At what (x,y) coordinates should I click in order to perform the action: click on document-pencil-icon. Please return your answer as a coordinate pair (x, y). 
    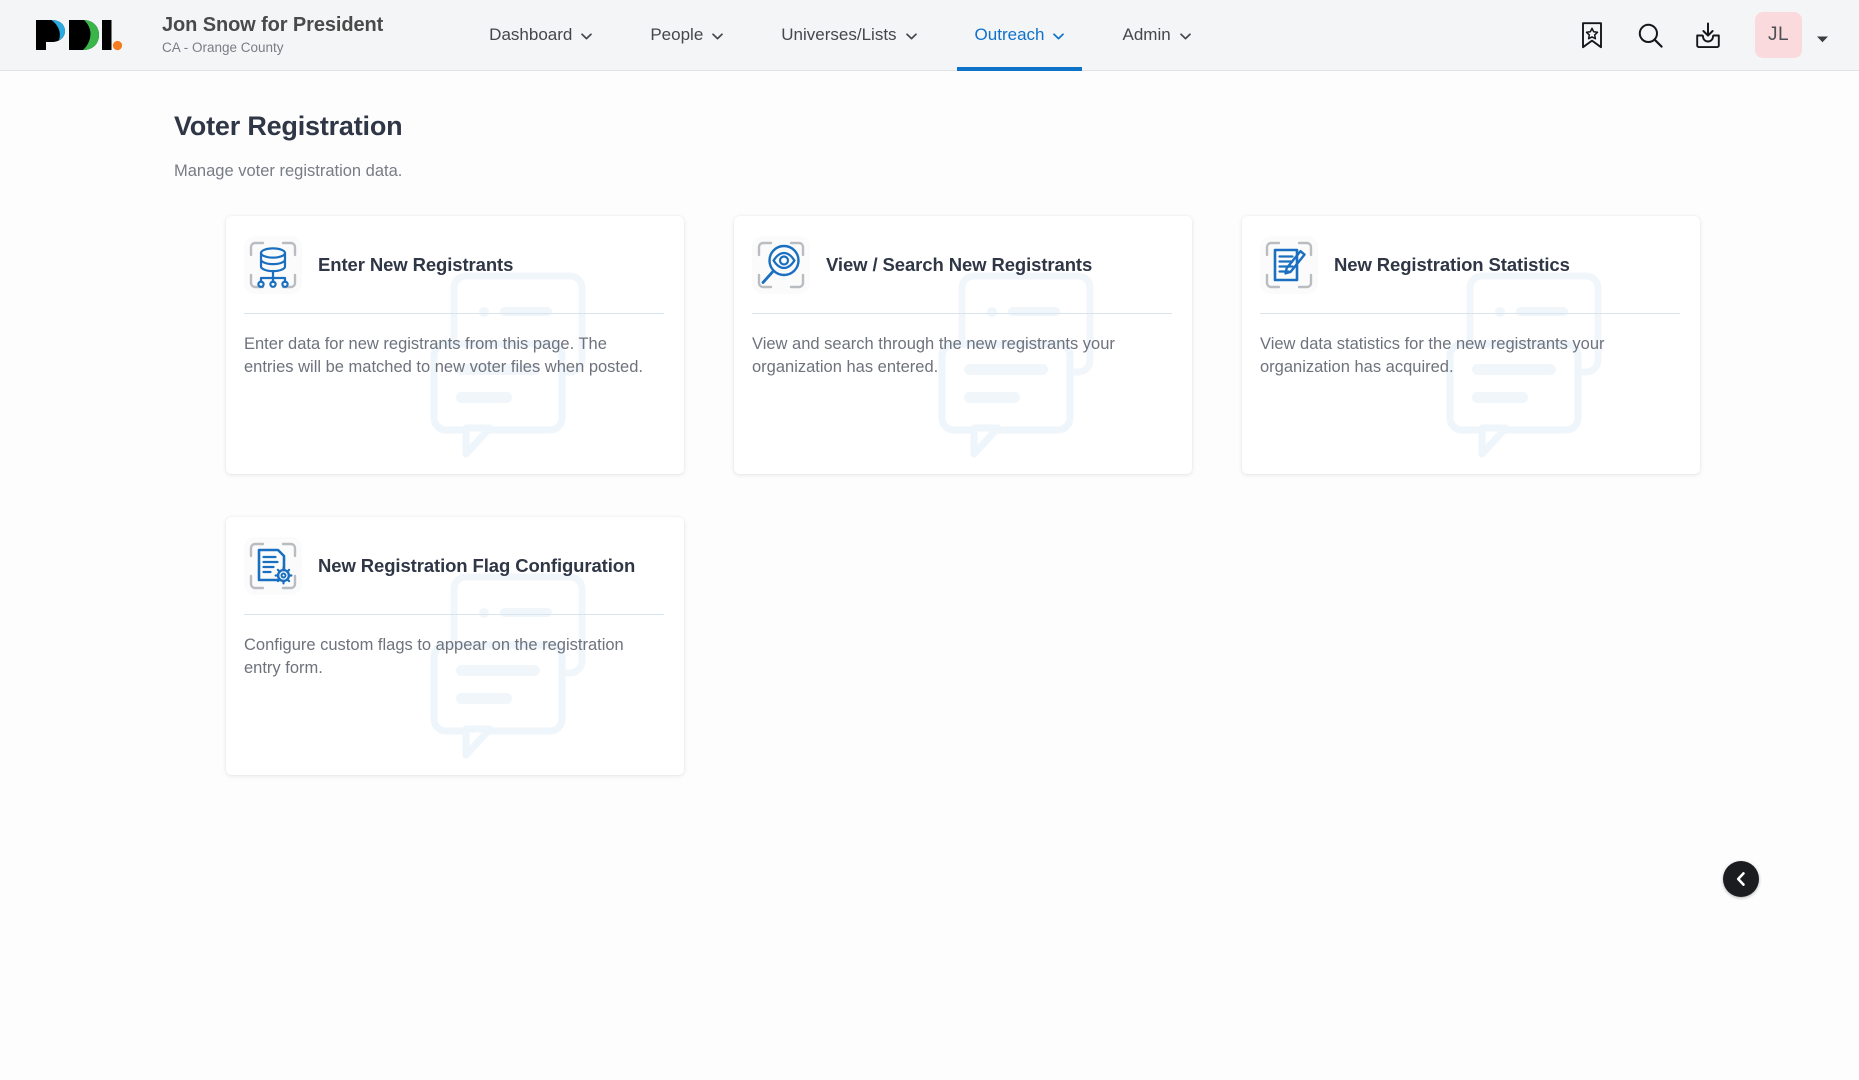
    Looking at the image, I should click on (1289, 265).